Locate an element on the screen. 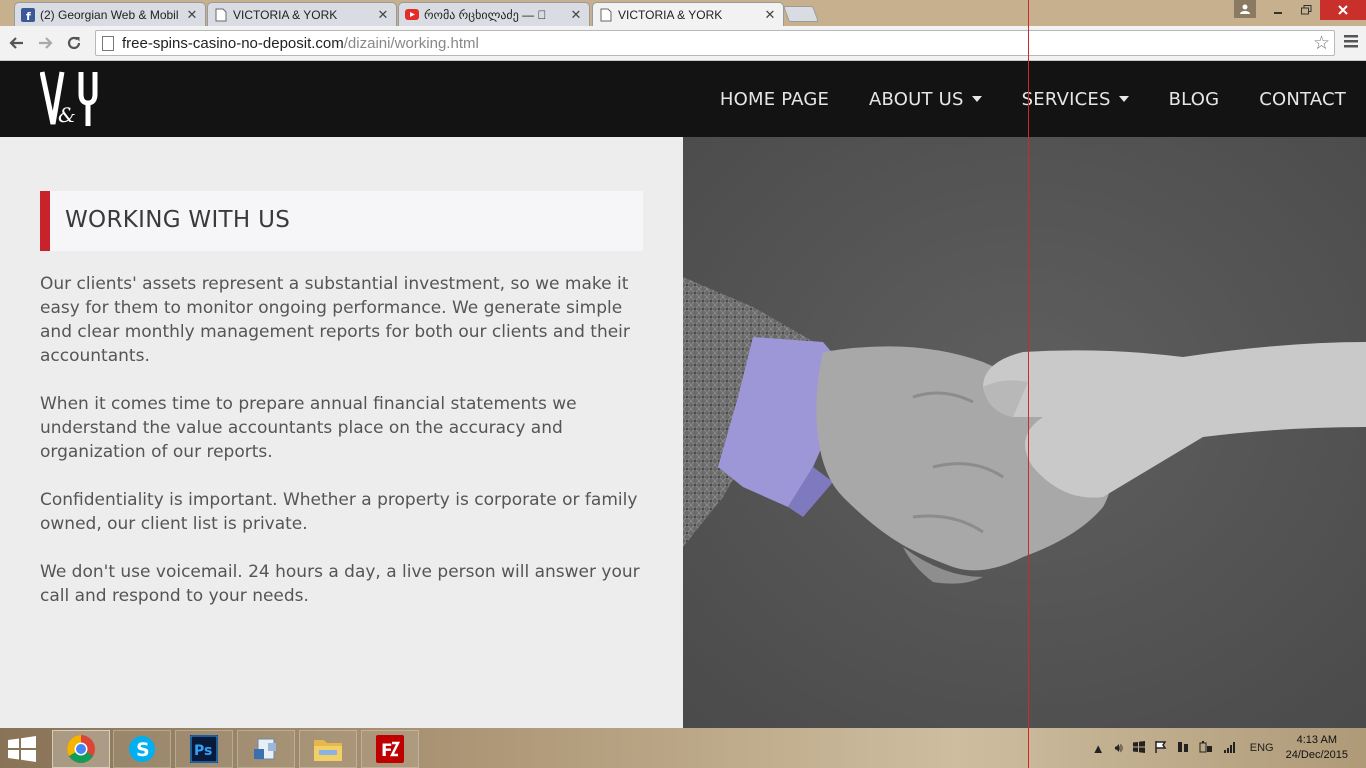 This screenshot has height=768, width=1366. volume-icon: 🔊︎ is located at coordinates (1119, 748).